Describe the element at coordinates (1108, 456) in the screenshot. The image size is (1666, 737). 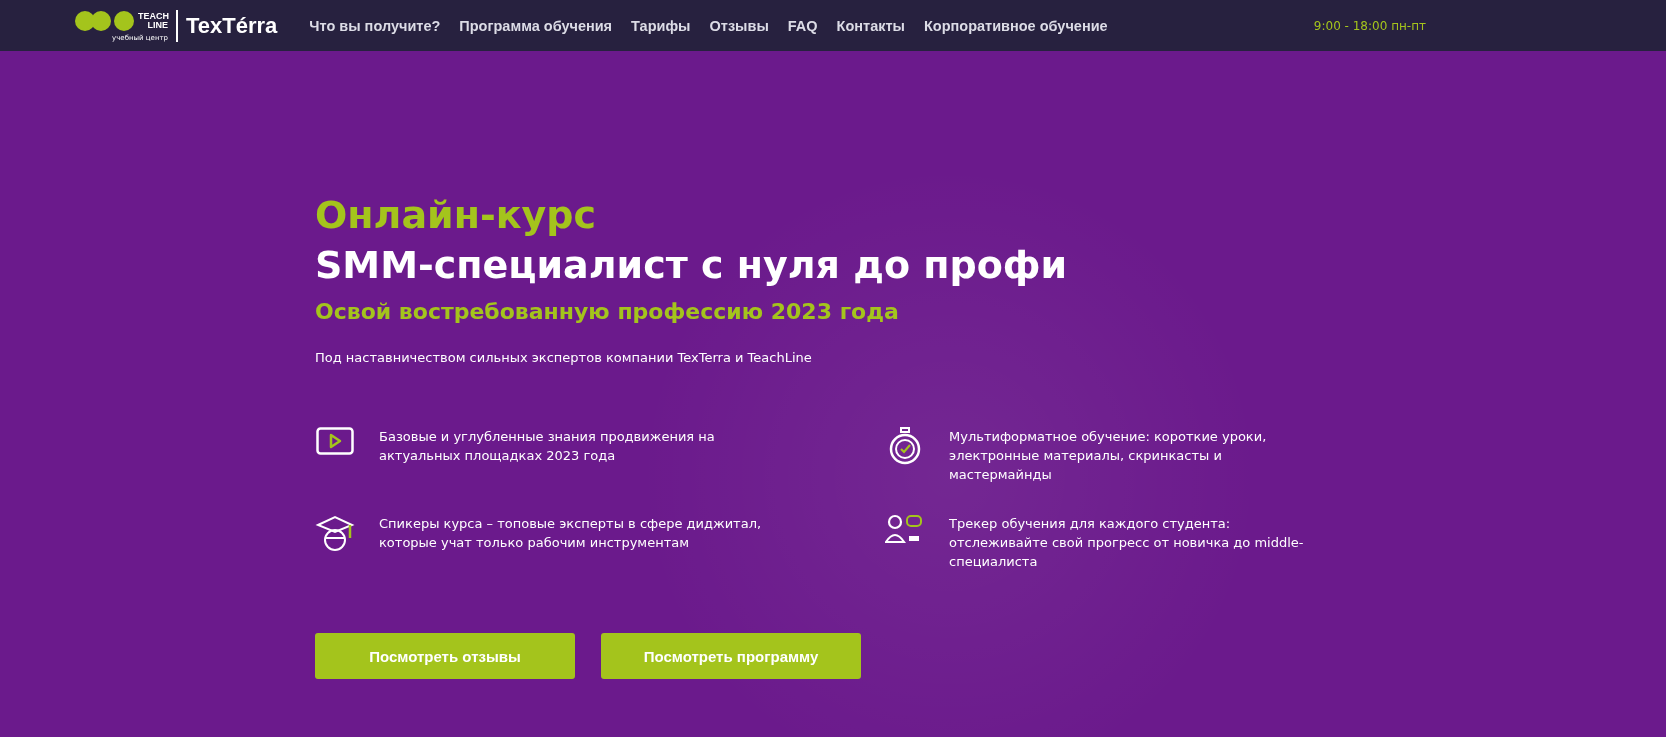
I see `feature-text: Мультиформатное обучение: короткие уроки, электронные материалы, скринкасты и мастермайнды` at that location.